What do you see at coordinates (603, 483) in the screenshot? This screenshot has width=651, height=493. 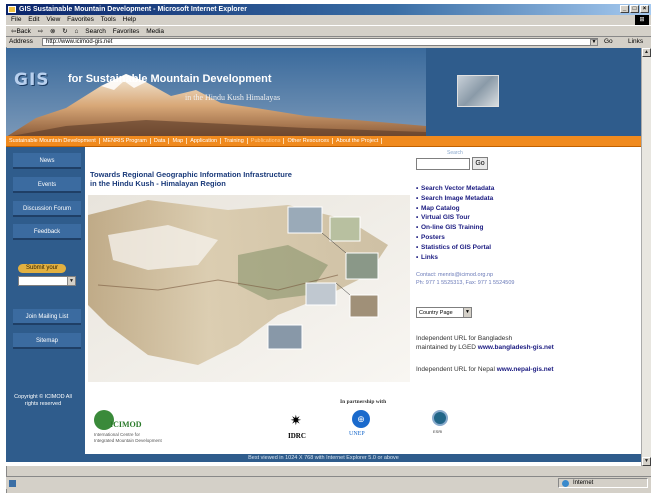 I see `security-zone: Internet` at bounding box center [603, 483].